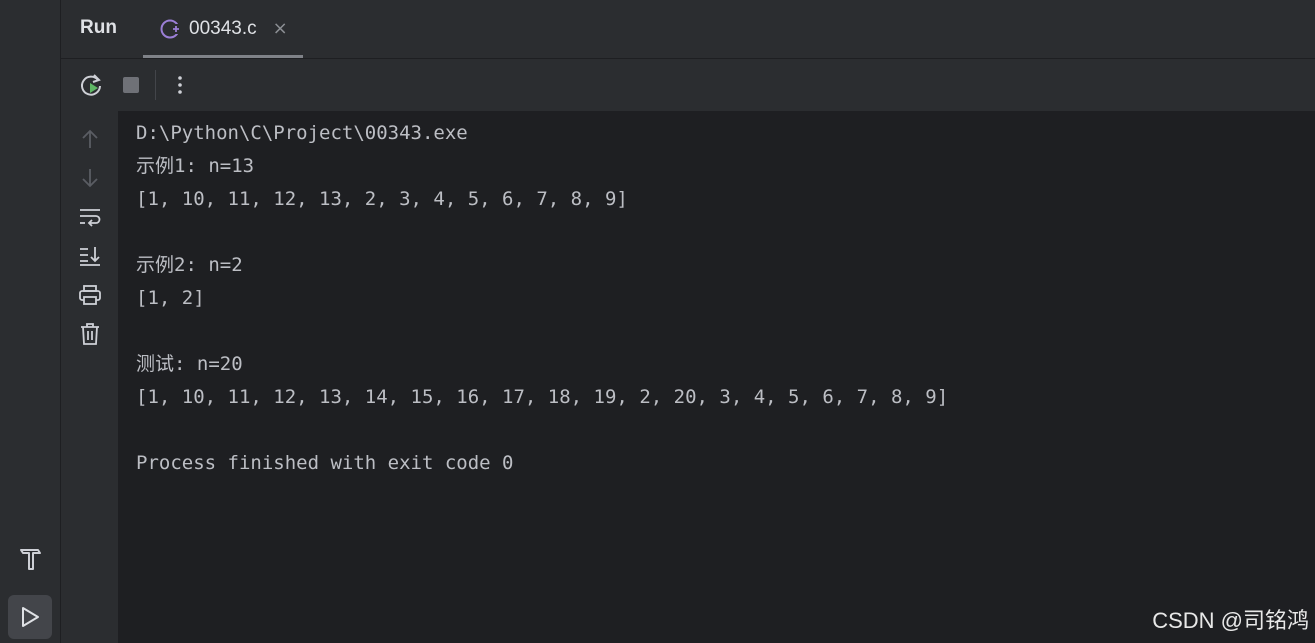 Image resolution: width=1315 pixels, height=643 pixels. I want to click on more-button, so click(180, 85).